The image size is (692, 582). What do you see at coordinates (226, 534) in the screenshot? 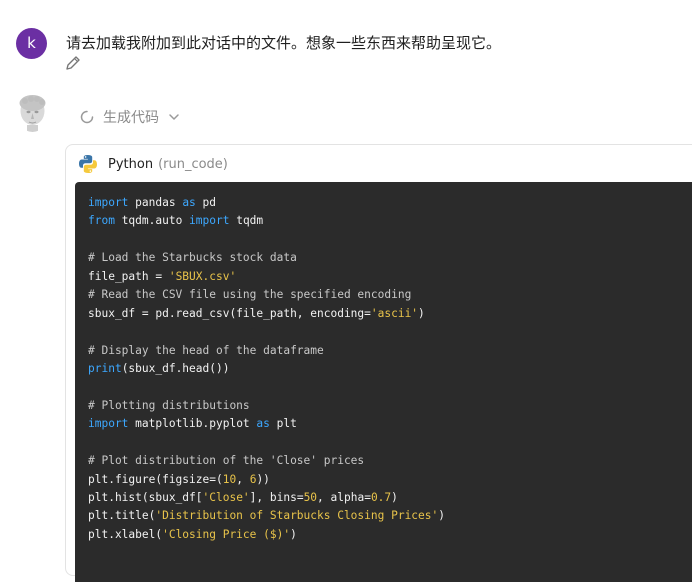
I see `code-token: 'Closing Price ($)'` at bounding box center [226, 534].